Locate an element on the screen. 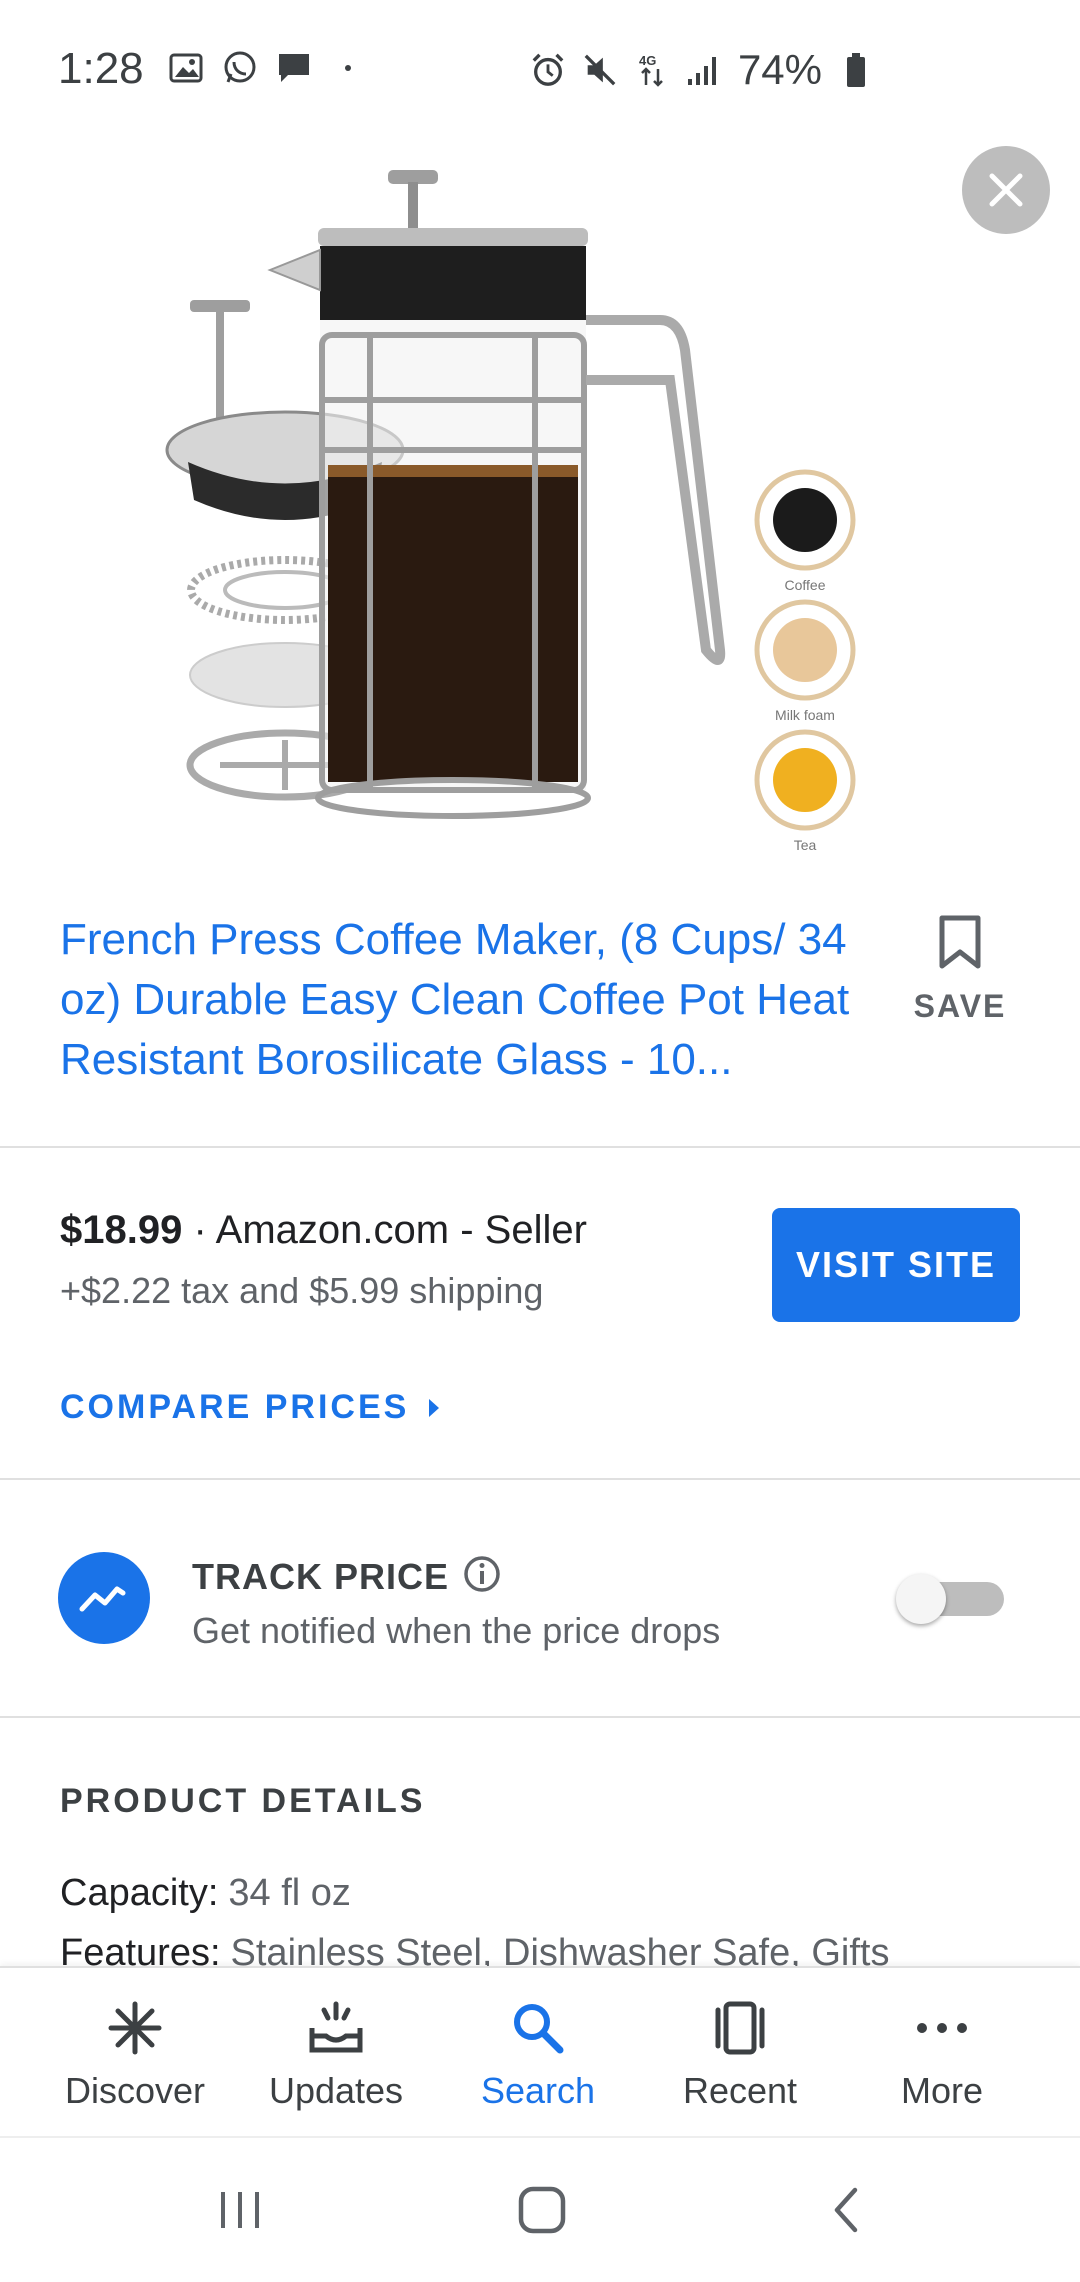  nav-label: Recent is located at coordinates (740, 2090).